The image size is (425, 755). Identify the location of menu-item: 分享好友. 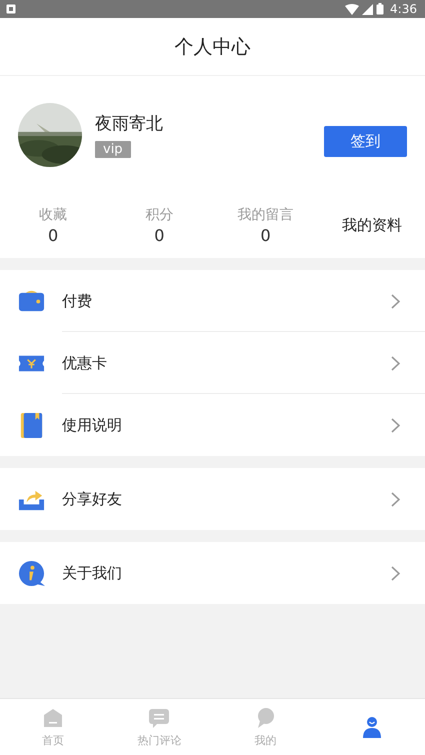
(212, 499).